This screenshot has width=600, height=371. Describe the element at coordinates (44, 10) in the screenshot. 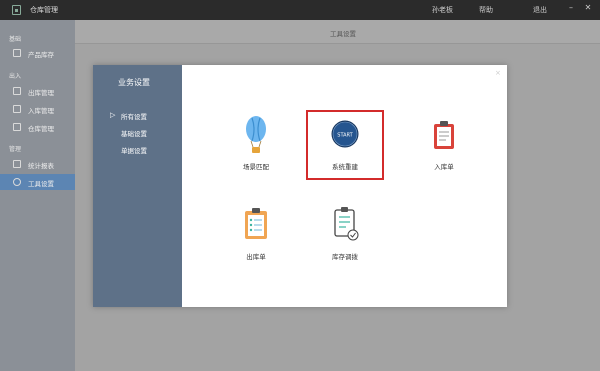

I see `app-title: 仓库管理` at that location.